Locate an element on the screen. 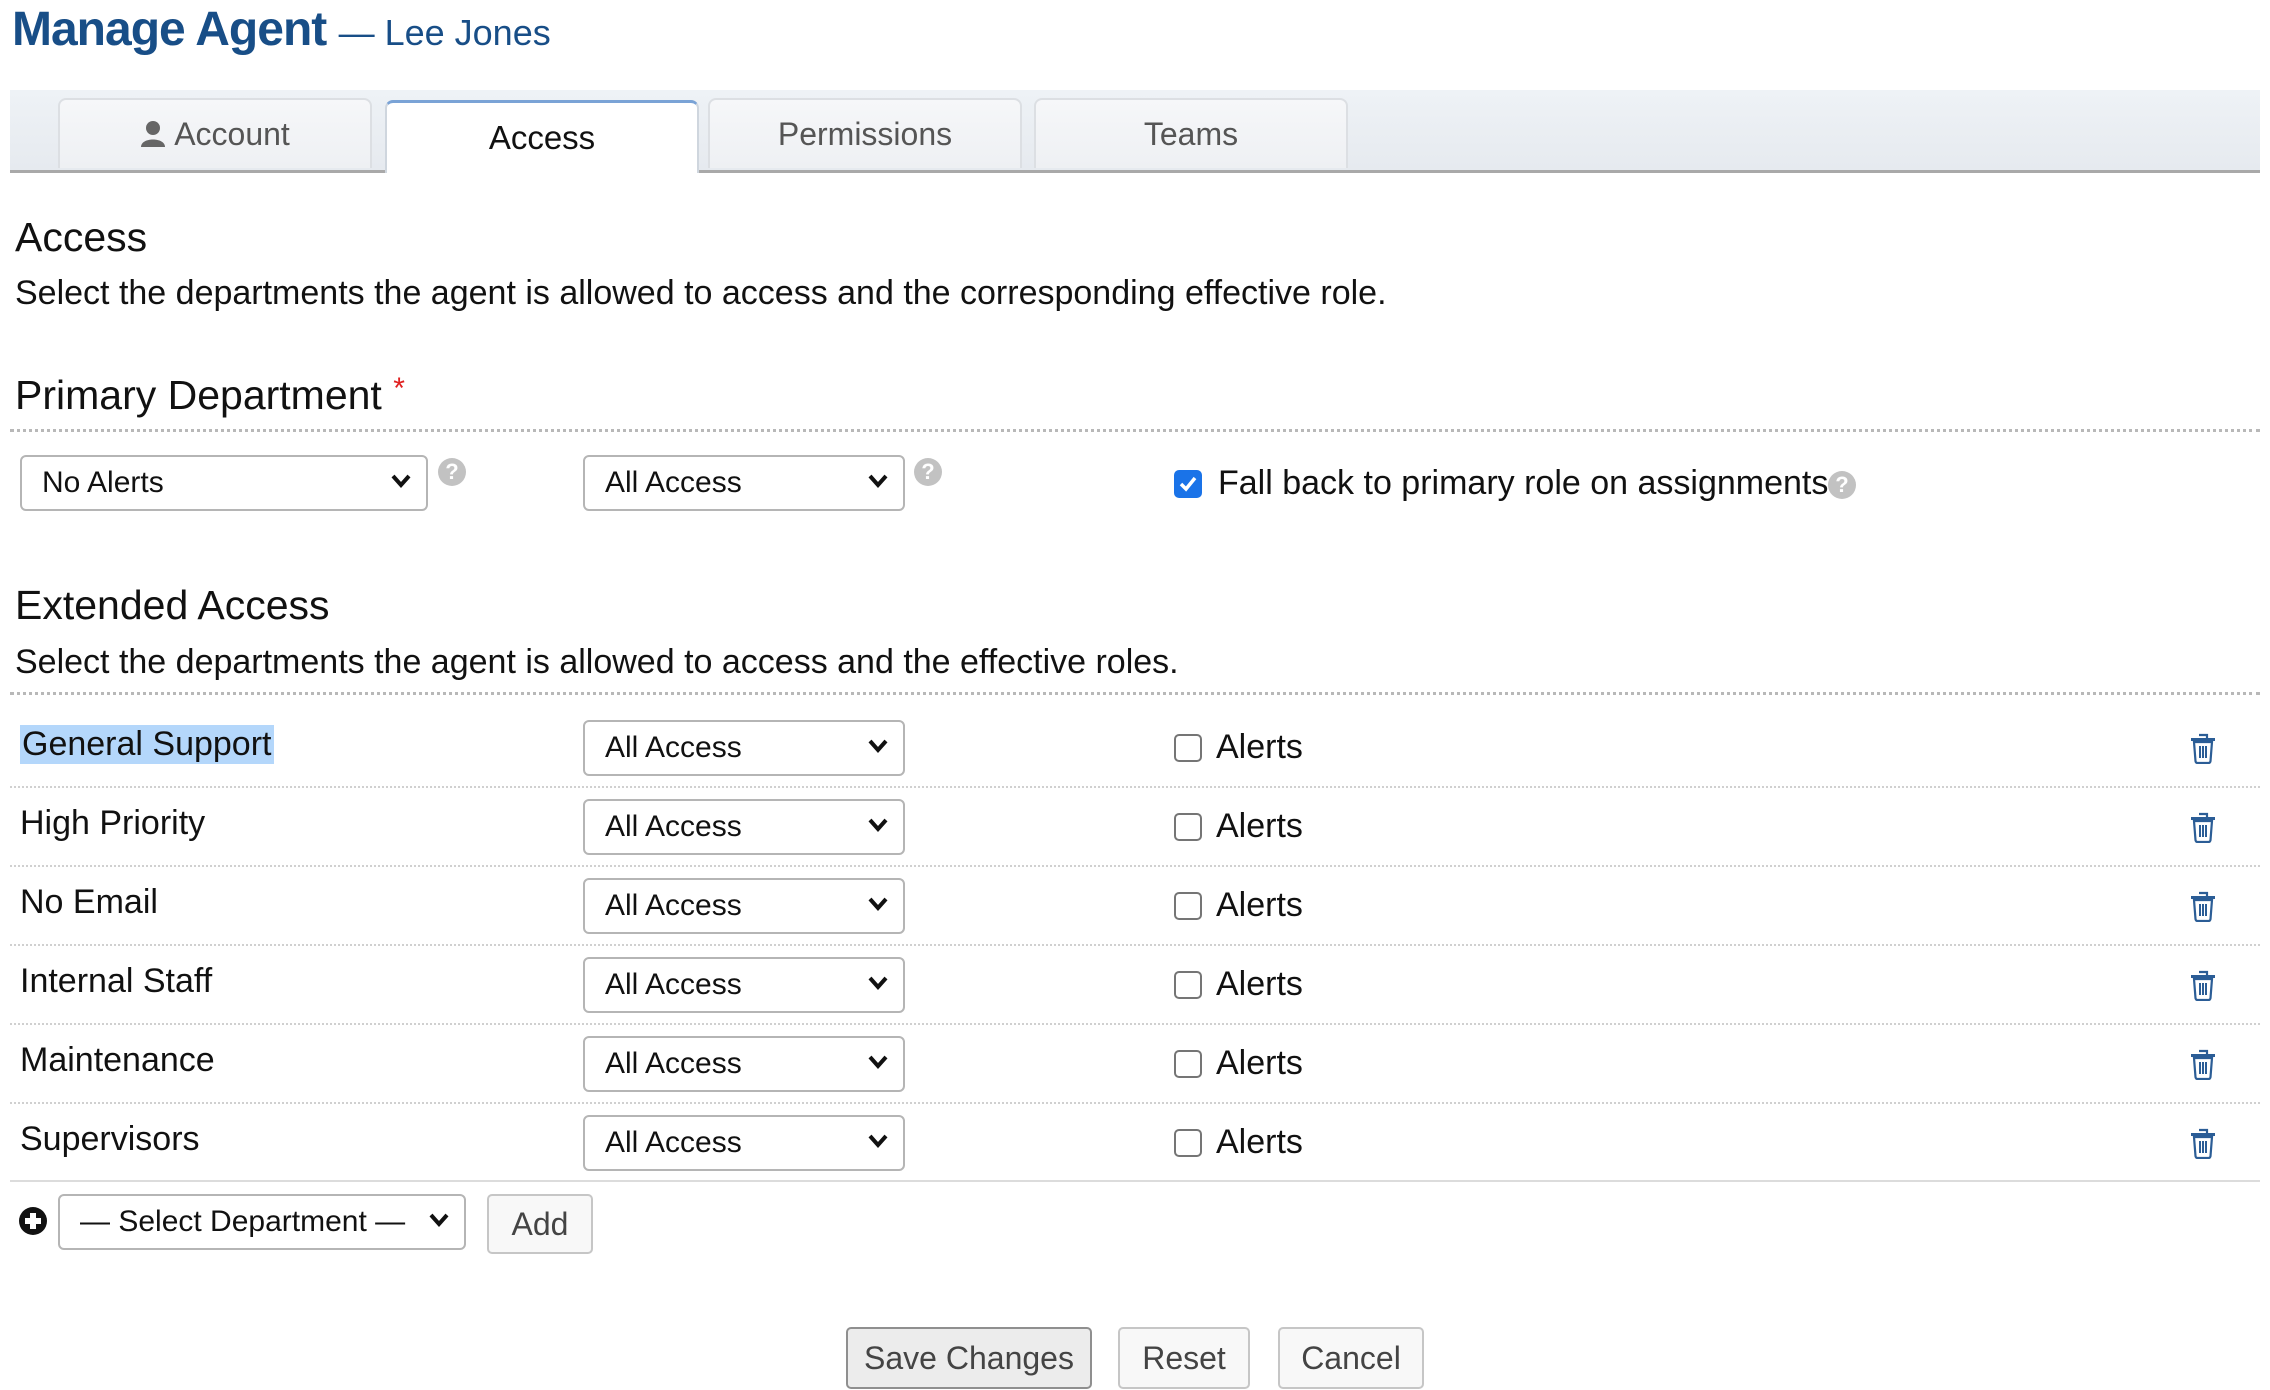 This screenshot has height=1390, width=2270. department-name: No Email is located at coordinates (89, 902).